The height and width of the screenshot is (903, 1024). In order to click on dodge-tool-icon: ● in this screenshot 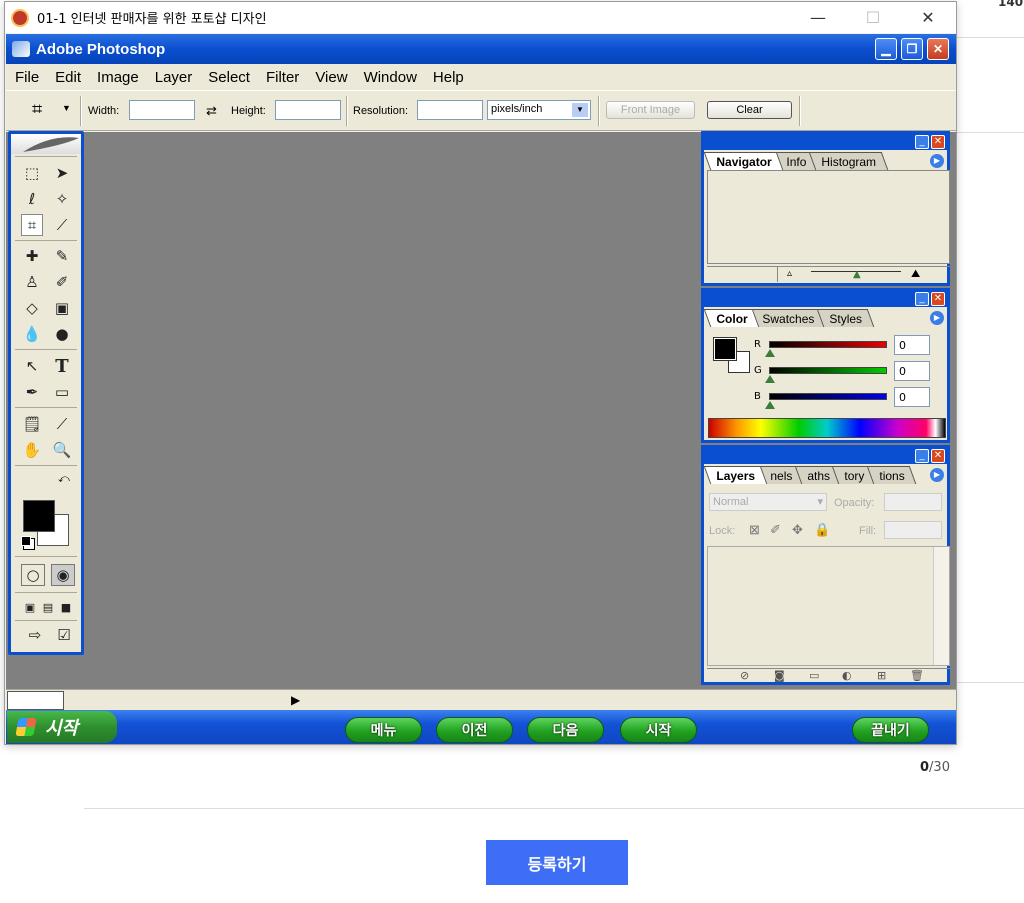, I will do `click(62, 334)`.